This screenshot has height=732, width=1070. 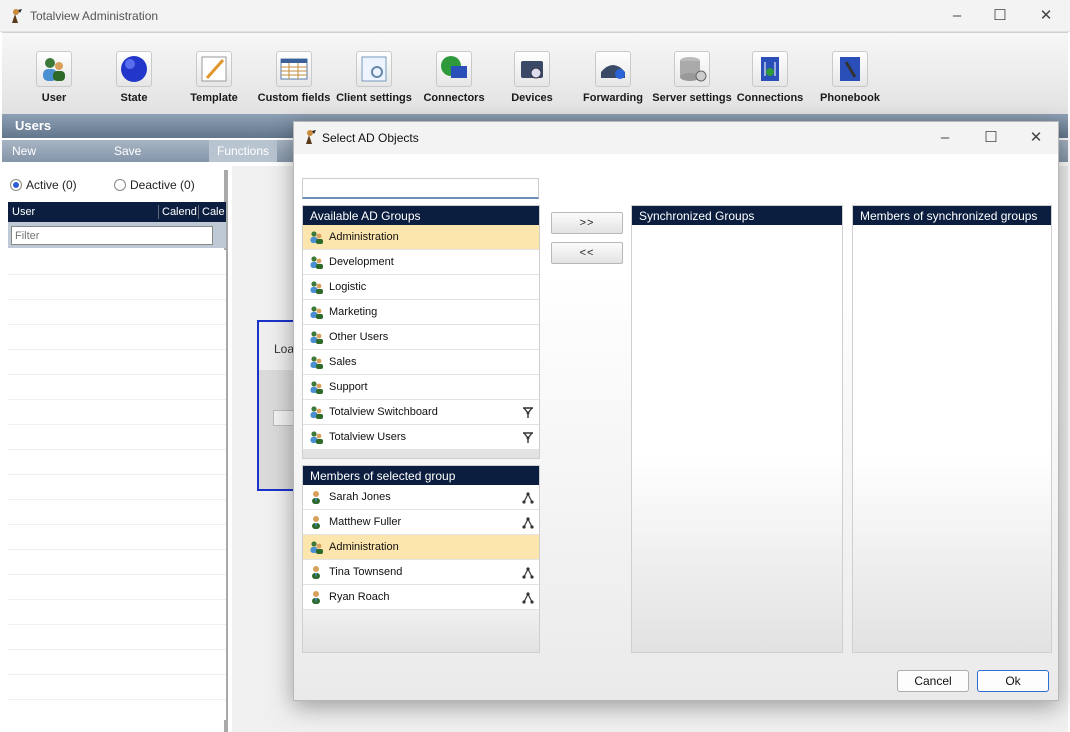 What do you see at coordinates (421, 337) in the screenshot?
I see `available-group-item: Other Users` at bounding box center [421, 337].